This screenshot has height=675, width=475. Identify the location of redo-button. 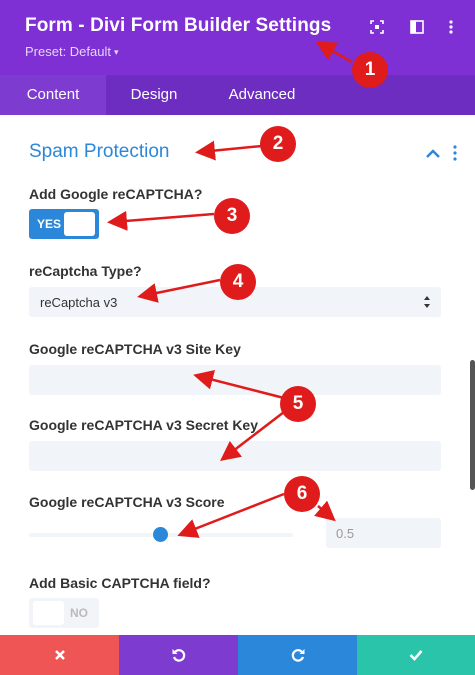
(297, 655).